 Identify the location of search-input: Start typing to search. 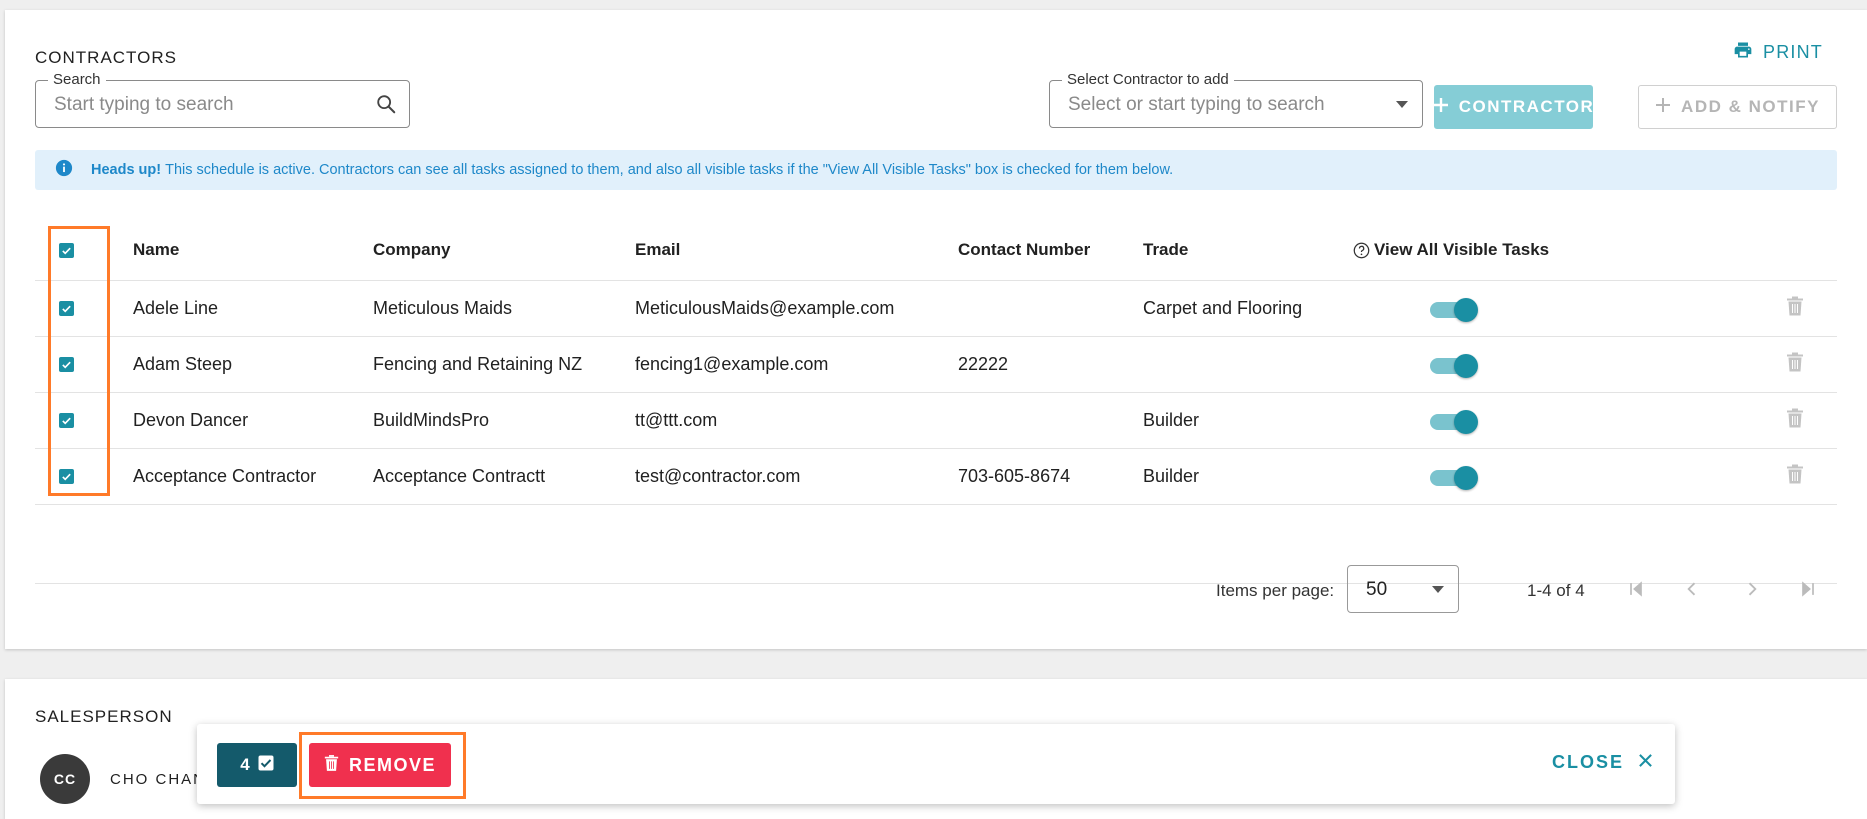
(144, 105).